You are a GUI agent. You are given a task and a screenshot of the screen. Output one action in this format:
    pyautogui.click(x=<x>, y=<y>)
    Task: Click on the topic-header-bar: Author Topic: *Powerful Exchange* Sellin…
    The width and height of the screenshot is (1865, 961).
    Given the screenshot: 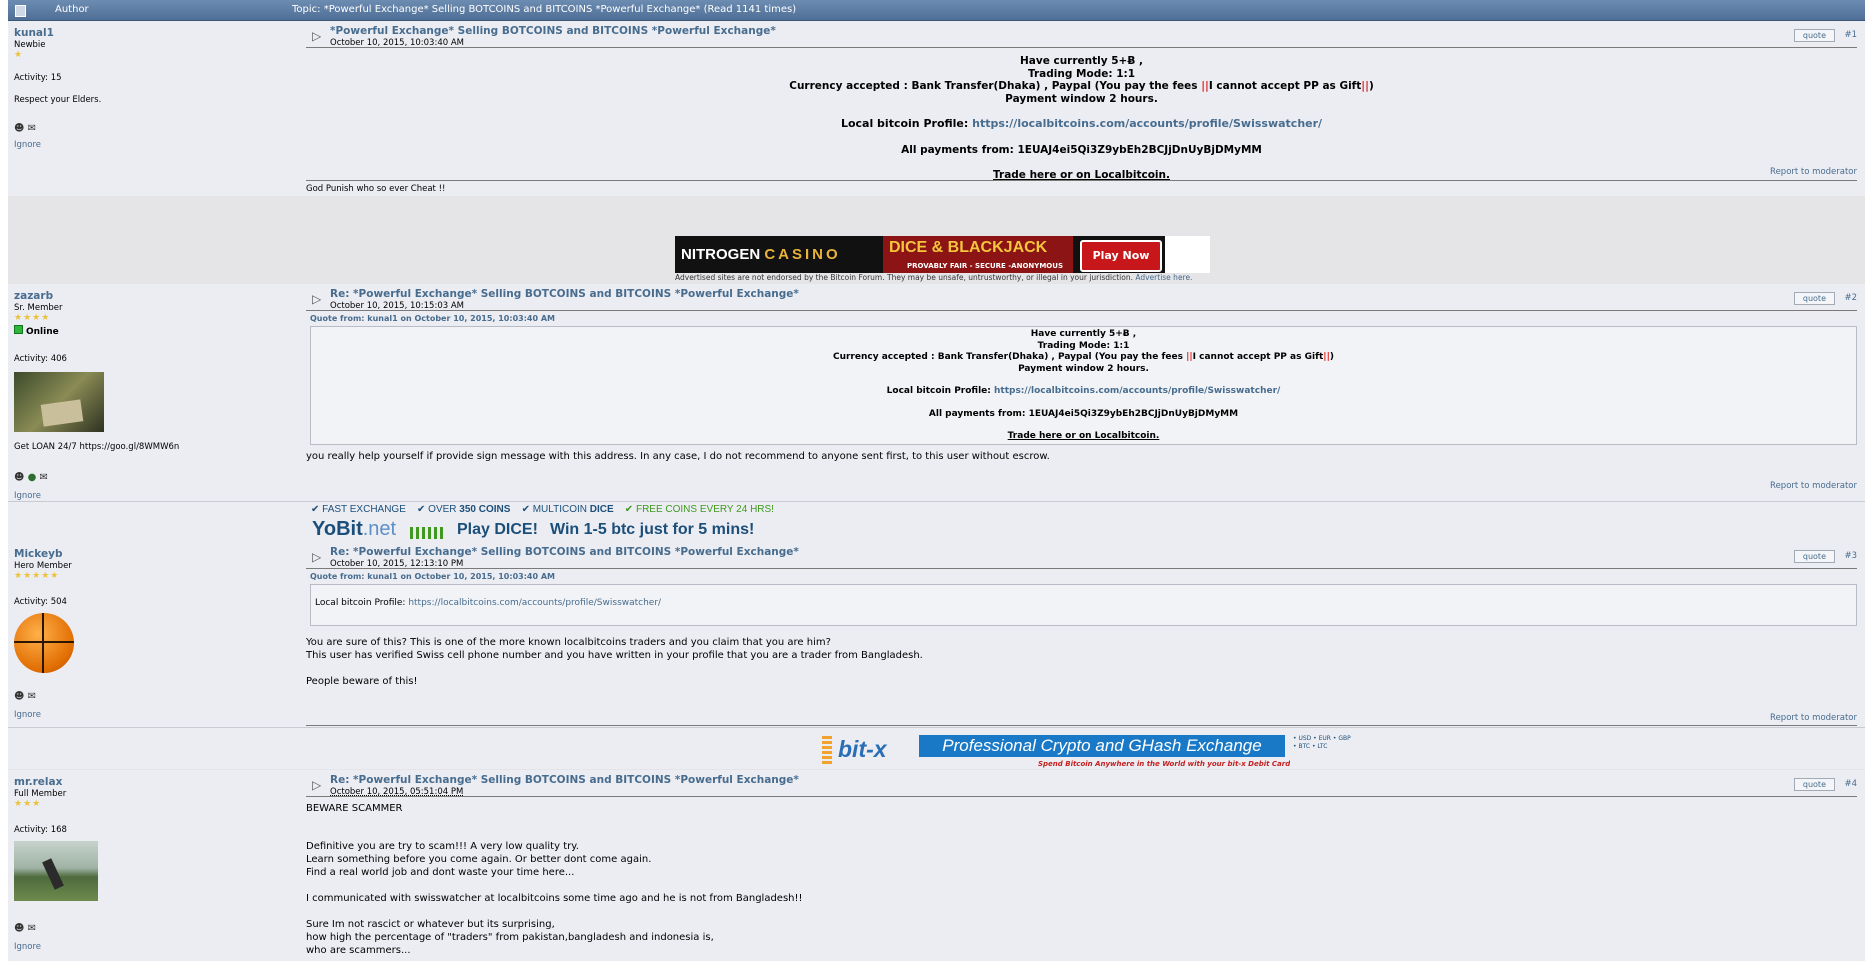 What is the action you would take?
    pyautogui.click(x=936, y=10)
    